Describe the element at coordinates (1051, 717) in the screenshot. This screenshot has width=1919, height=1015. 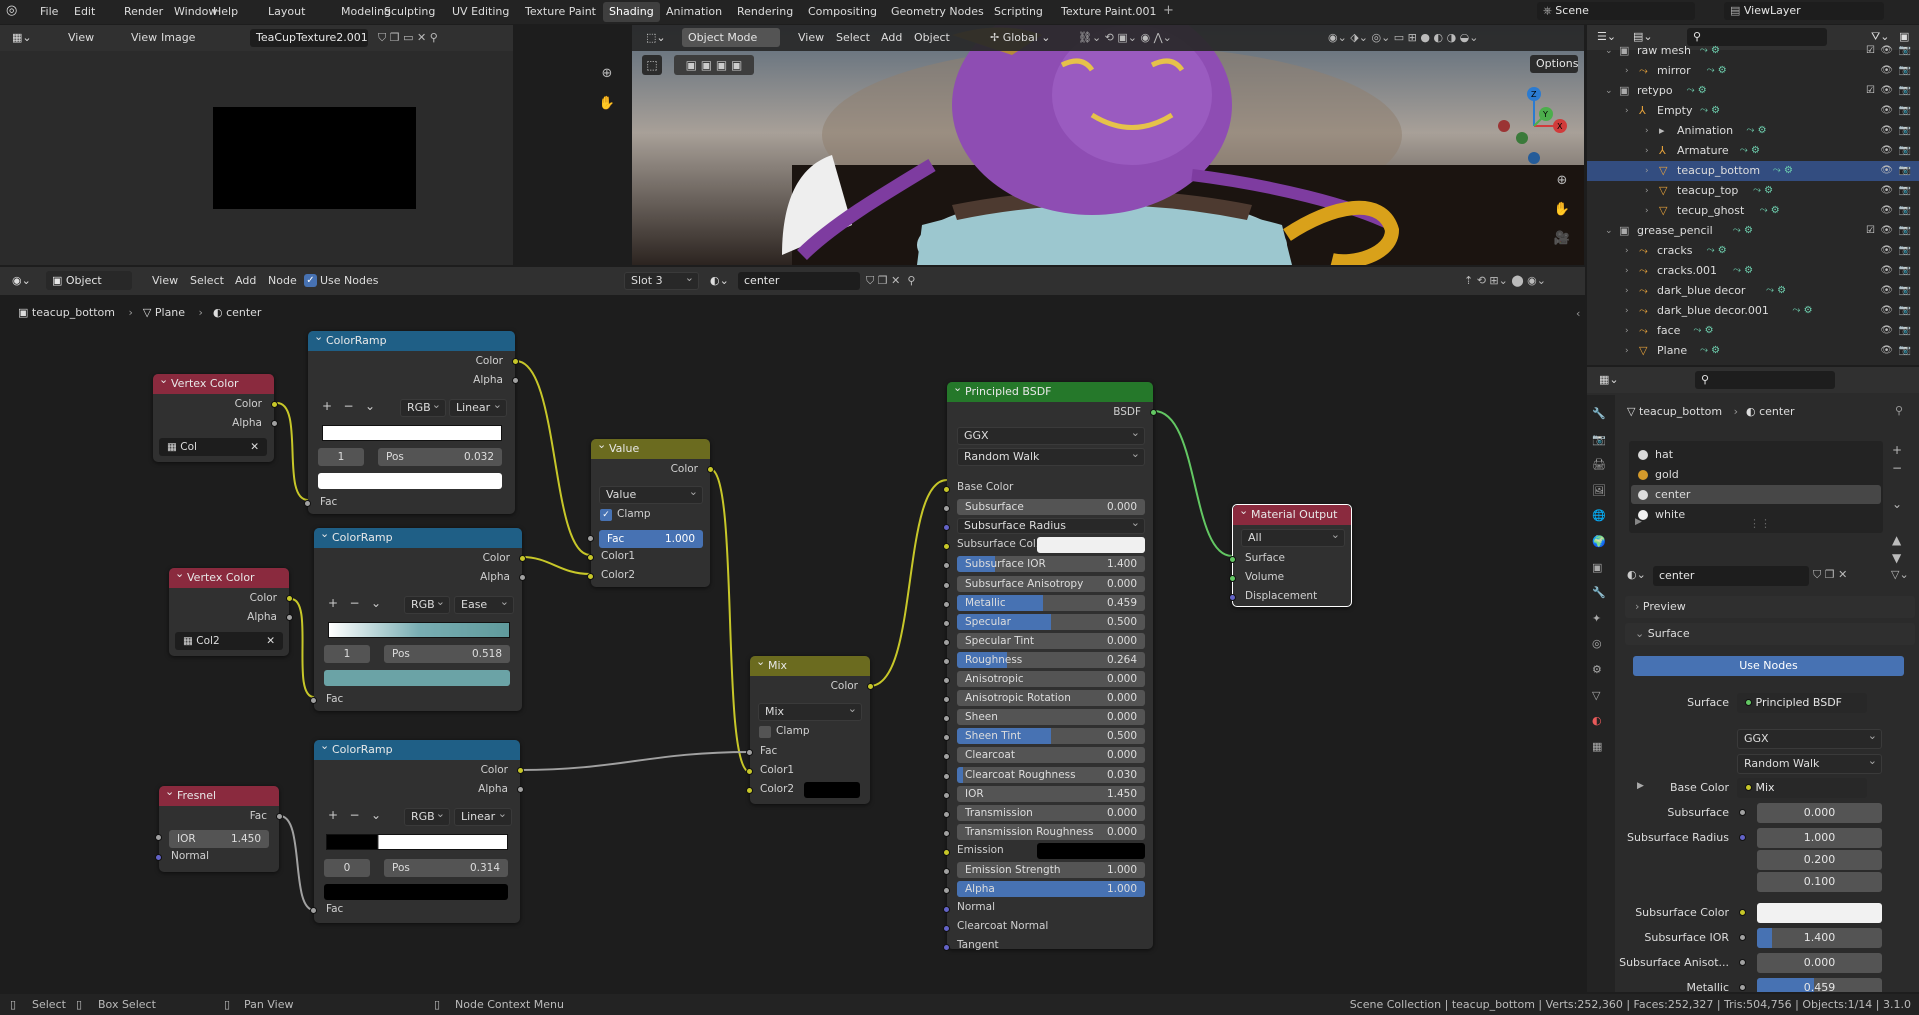
I see `bsdf-sheen-field: Sheen 0.000` at that location.